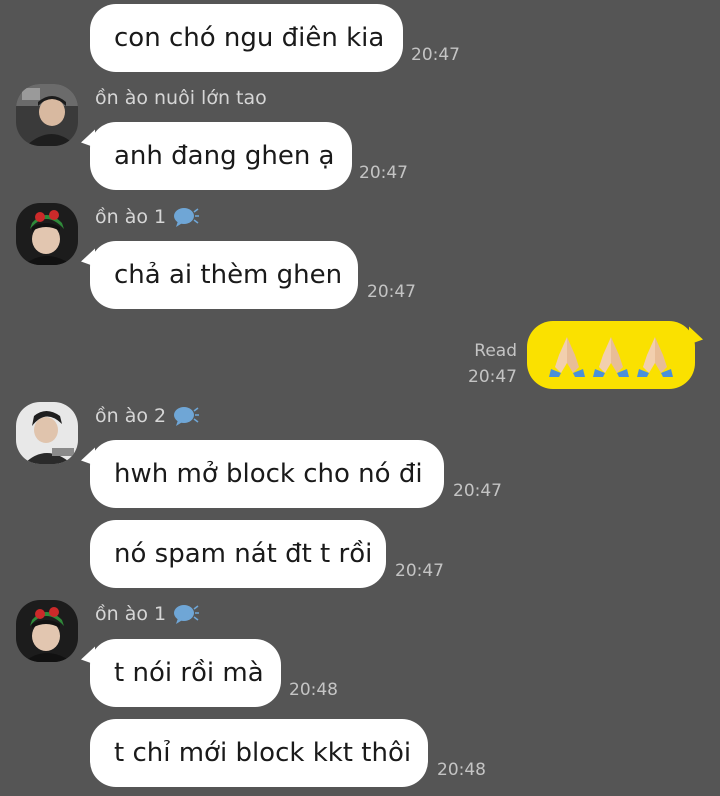 The image size is (720, 796). I want to click on message-text: nó spam nát đt t rồi, so click(243, 554).